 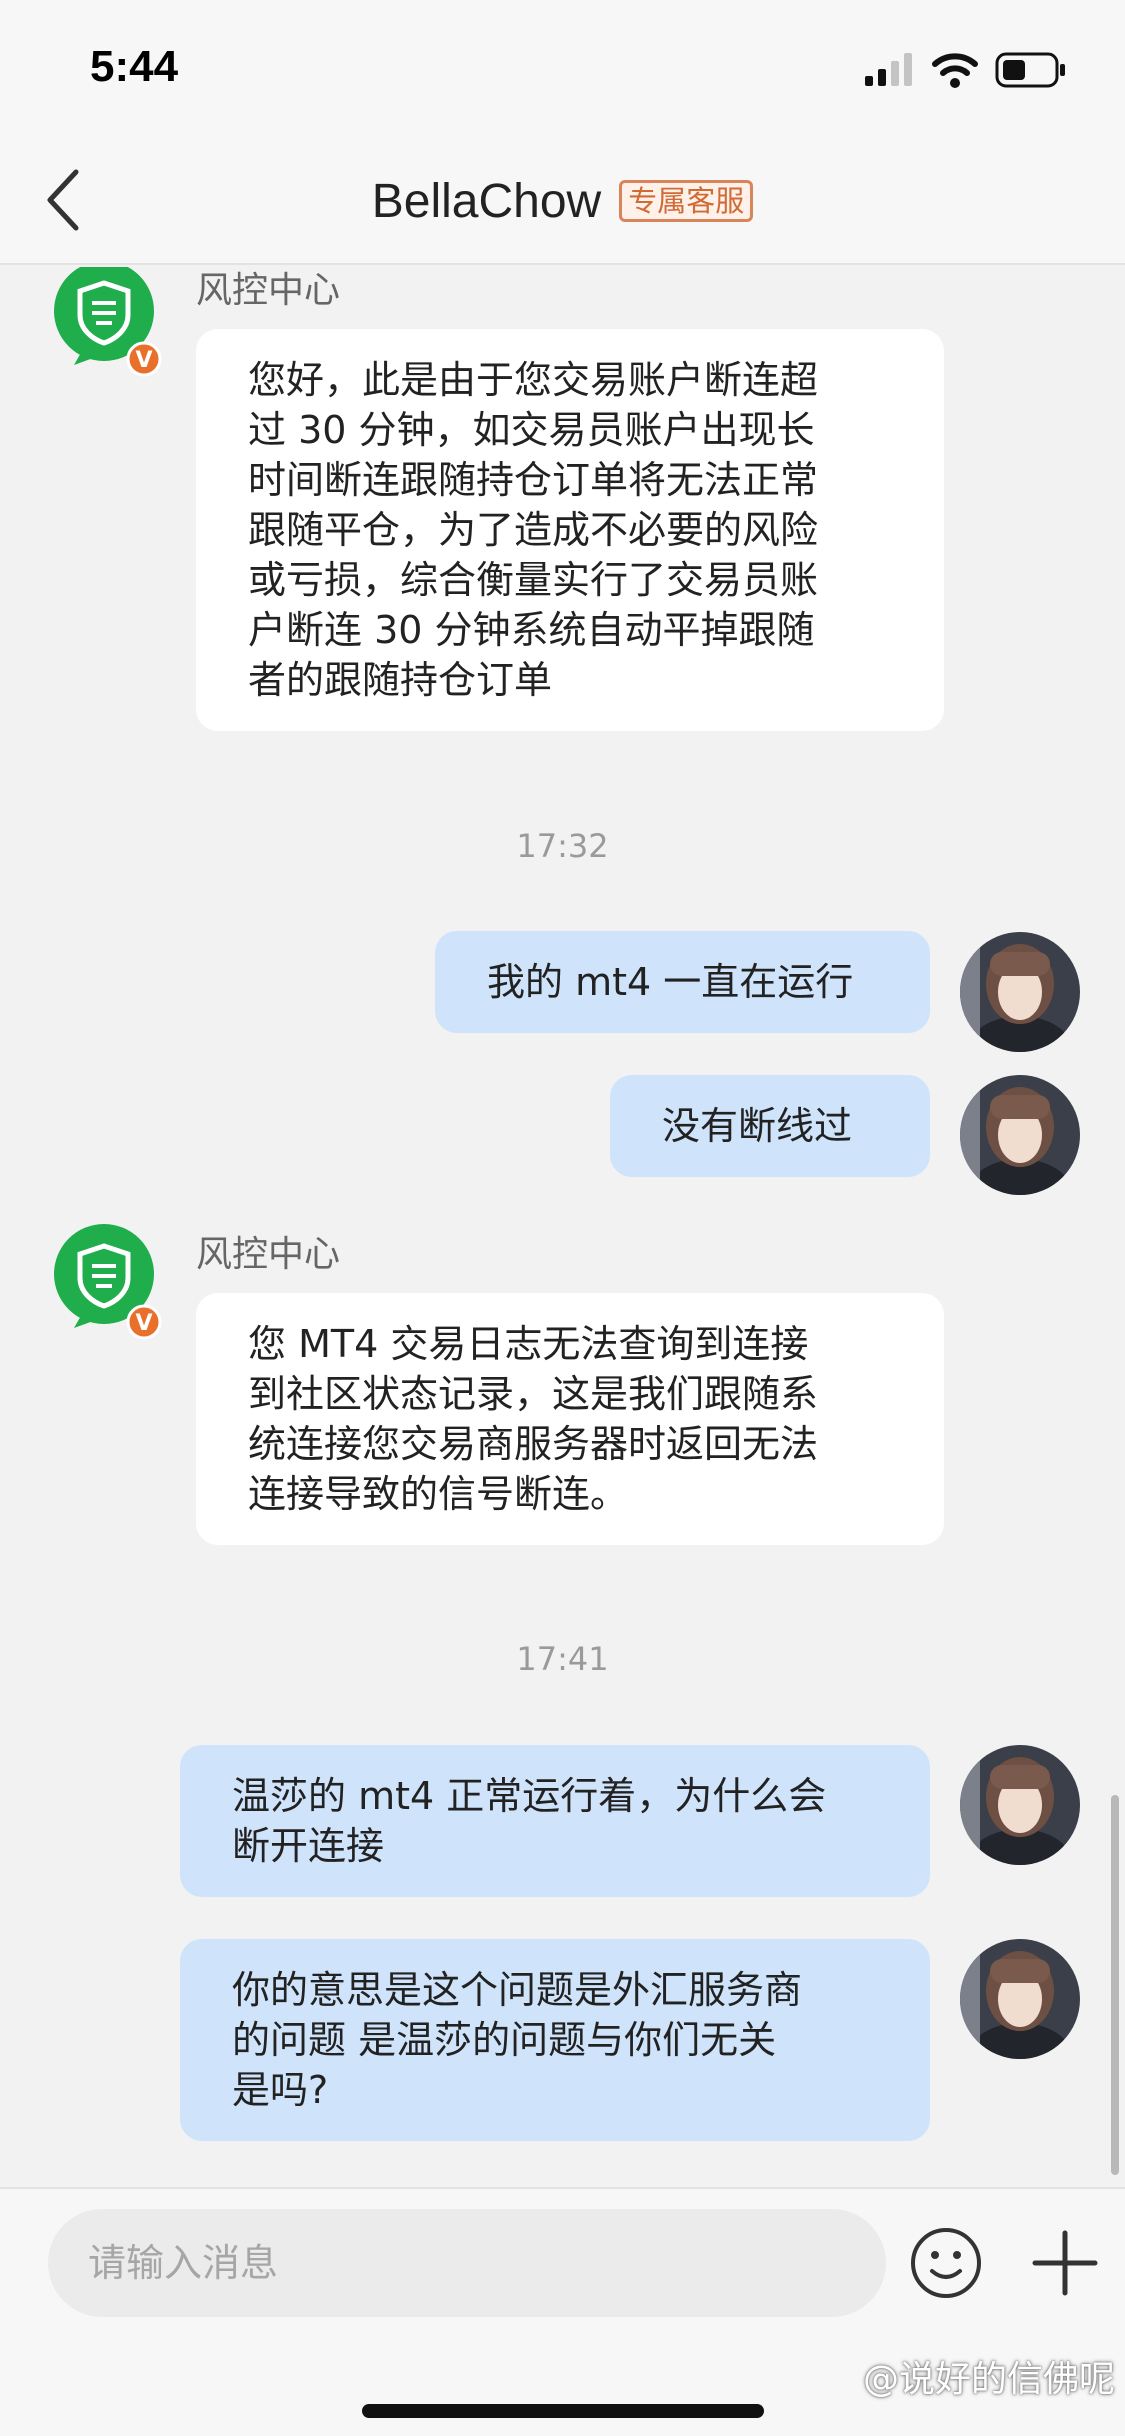 What do you see at coordinates (555, 2040) in the screenshot?
I see `message-bubble-outgoing: 你的意思是这个问题是外汇服务商 的问题 是温莎的问题与你们无关 是吗?` at bounding box center [555, 2040].